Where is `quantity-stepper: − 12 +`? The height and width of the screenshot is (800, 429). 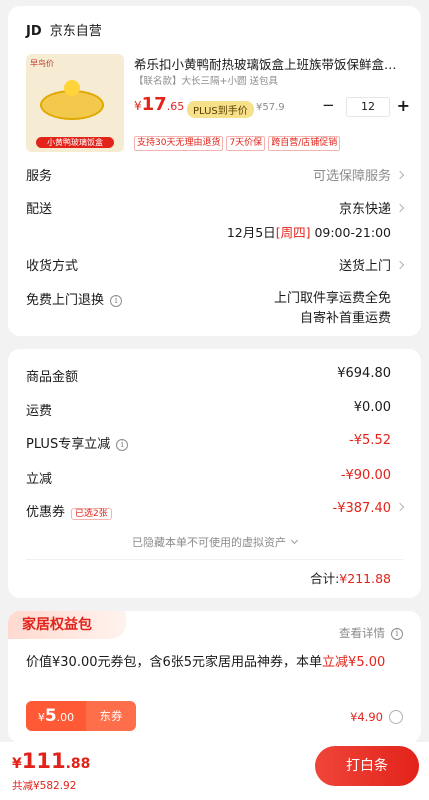 quantity-stepper: − 12 + is located at coordinates (365, 107).